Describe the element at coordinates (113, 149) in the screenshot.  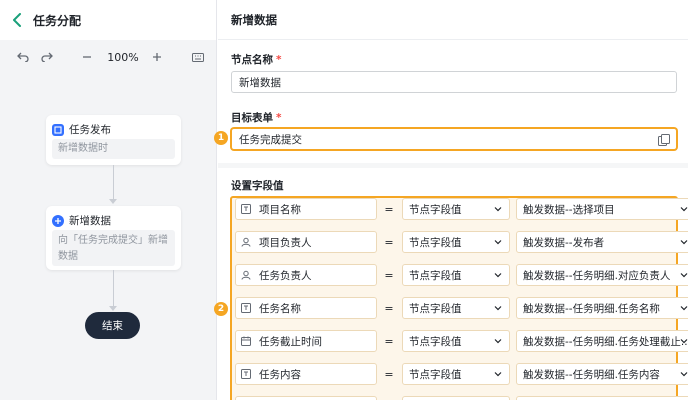
I see `node-description: 新增数据时` at that location.